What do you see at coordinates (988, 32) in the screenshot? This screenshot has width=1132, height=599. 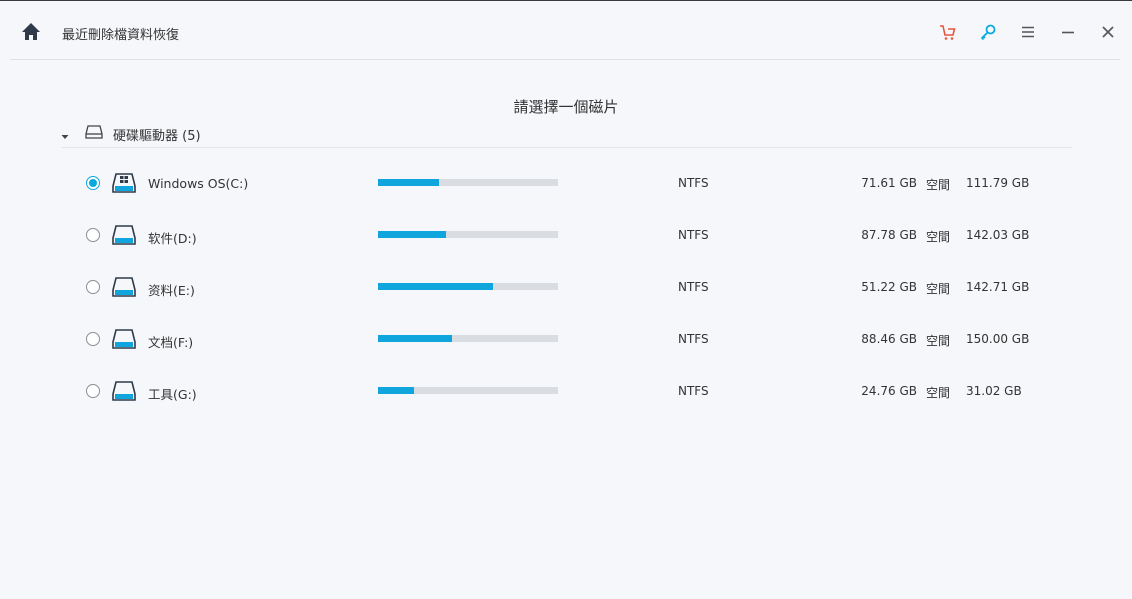 I see `key-icon` at bounding box center [988, 32].